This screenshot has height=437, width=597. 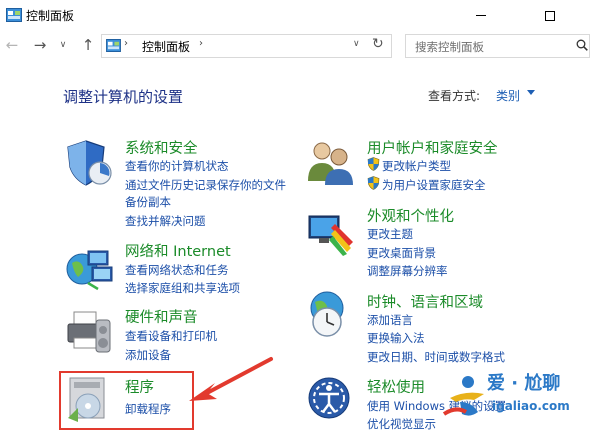 I want to click on view-by-label: 查看方式:, so click(x=454, y=96).